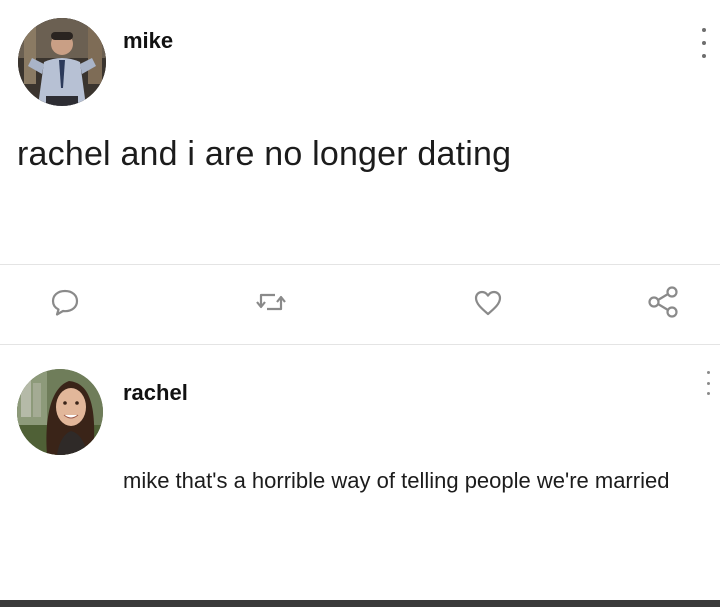 This screenshot has height=607, width=720. I want to click on share-icon, so click(663, 302).